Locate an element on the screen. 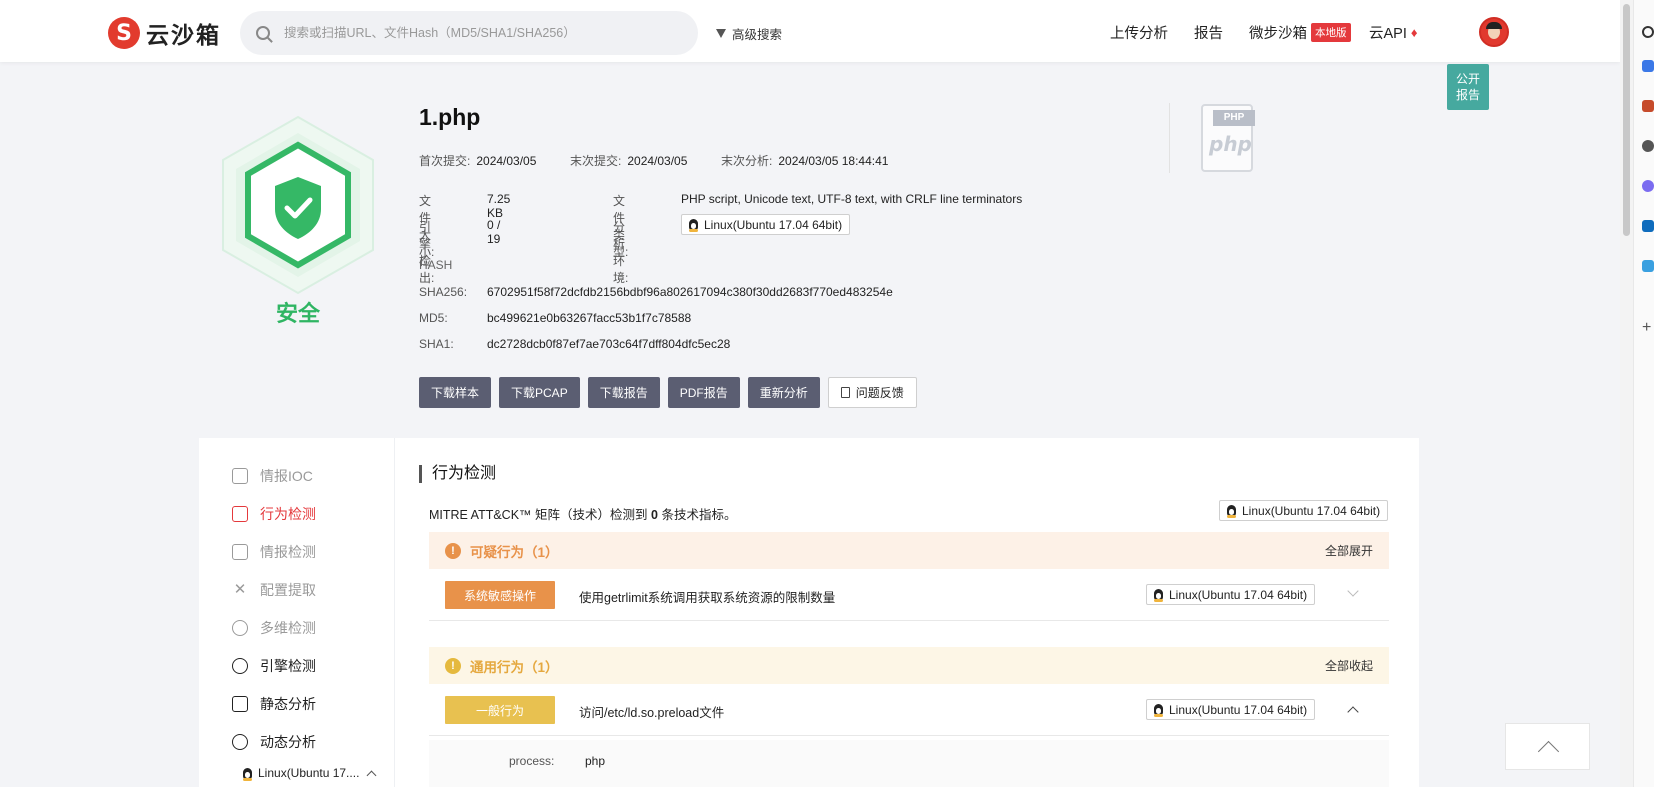 This screenshot has height=787, width=1654. sidebar-item-behavior: 行为检测 is located at coordinates (274, 514).